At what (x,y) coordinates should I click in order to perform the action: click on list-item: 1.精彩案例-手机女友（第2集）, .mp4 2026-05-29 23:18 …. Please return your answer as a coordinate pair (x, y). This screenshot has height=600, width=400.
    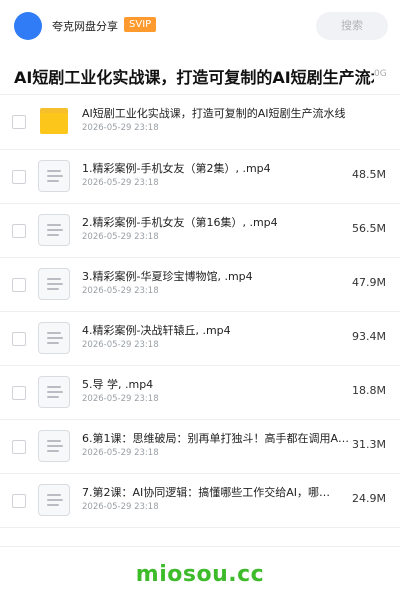
    Looking at the image, I should click on (200, 177).